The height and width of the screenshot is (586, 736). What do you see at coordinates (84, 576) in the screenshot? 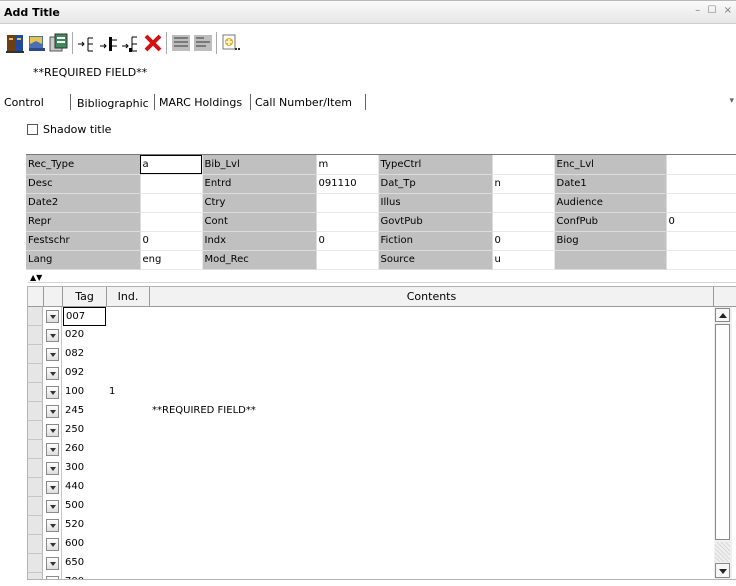
I see `tag-cell: 700` at bounding box center [84, 576].